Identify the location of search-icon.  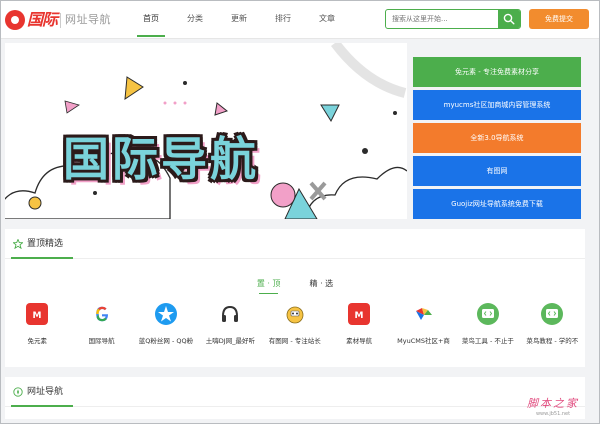
(509, 19).